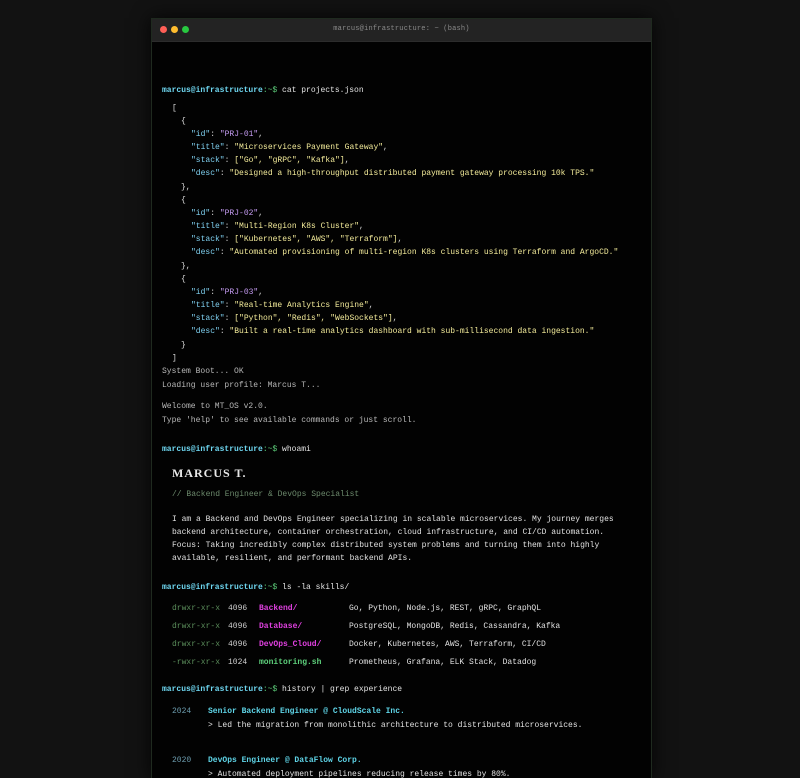 The width and height of the screenshot is (800, 778). What do you see at coordinates (238, 662) in the screenshot?
I see `file-size: 1024` at bounding box center [238, 662].